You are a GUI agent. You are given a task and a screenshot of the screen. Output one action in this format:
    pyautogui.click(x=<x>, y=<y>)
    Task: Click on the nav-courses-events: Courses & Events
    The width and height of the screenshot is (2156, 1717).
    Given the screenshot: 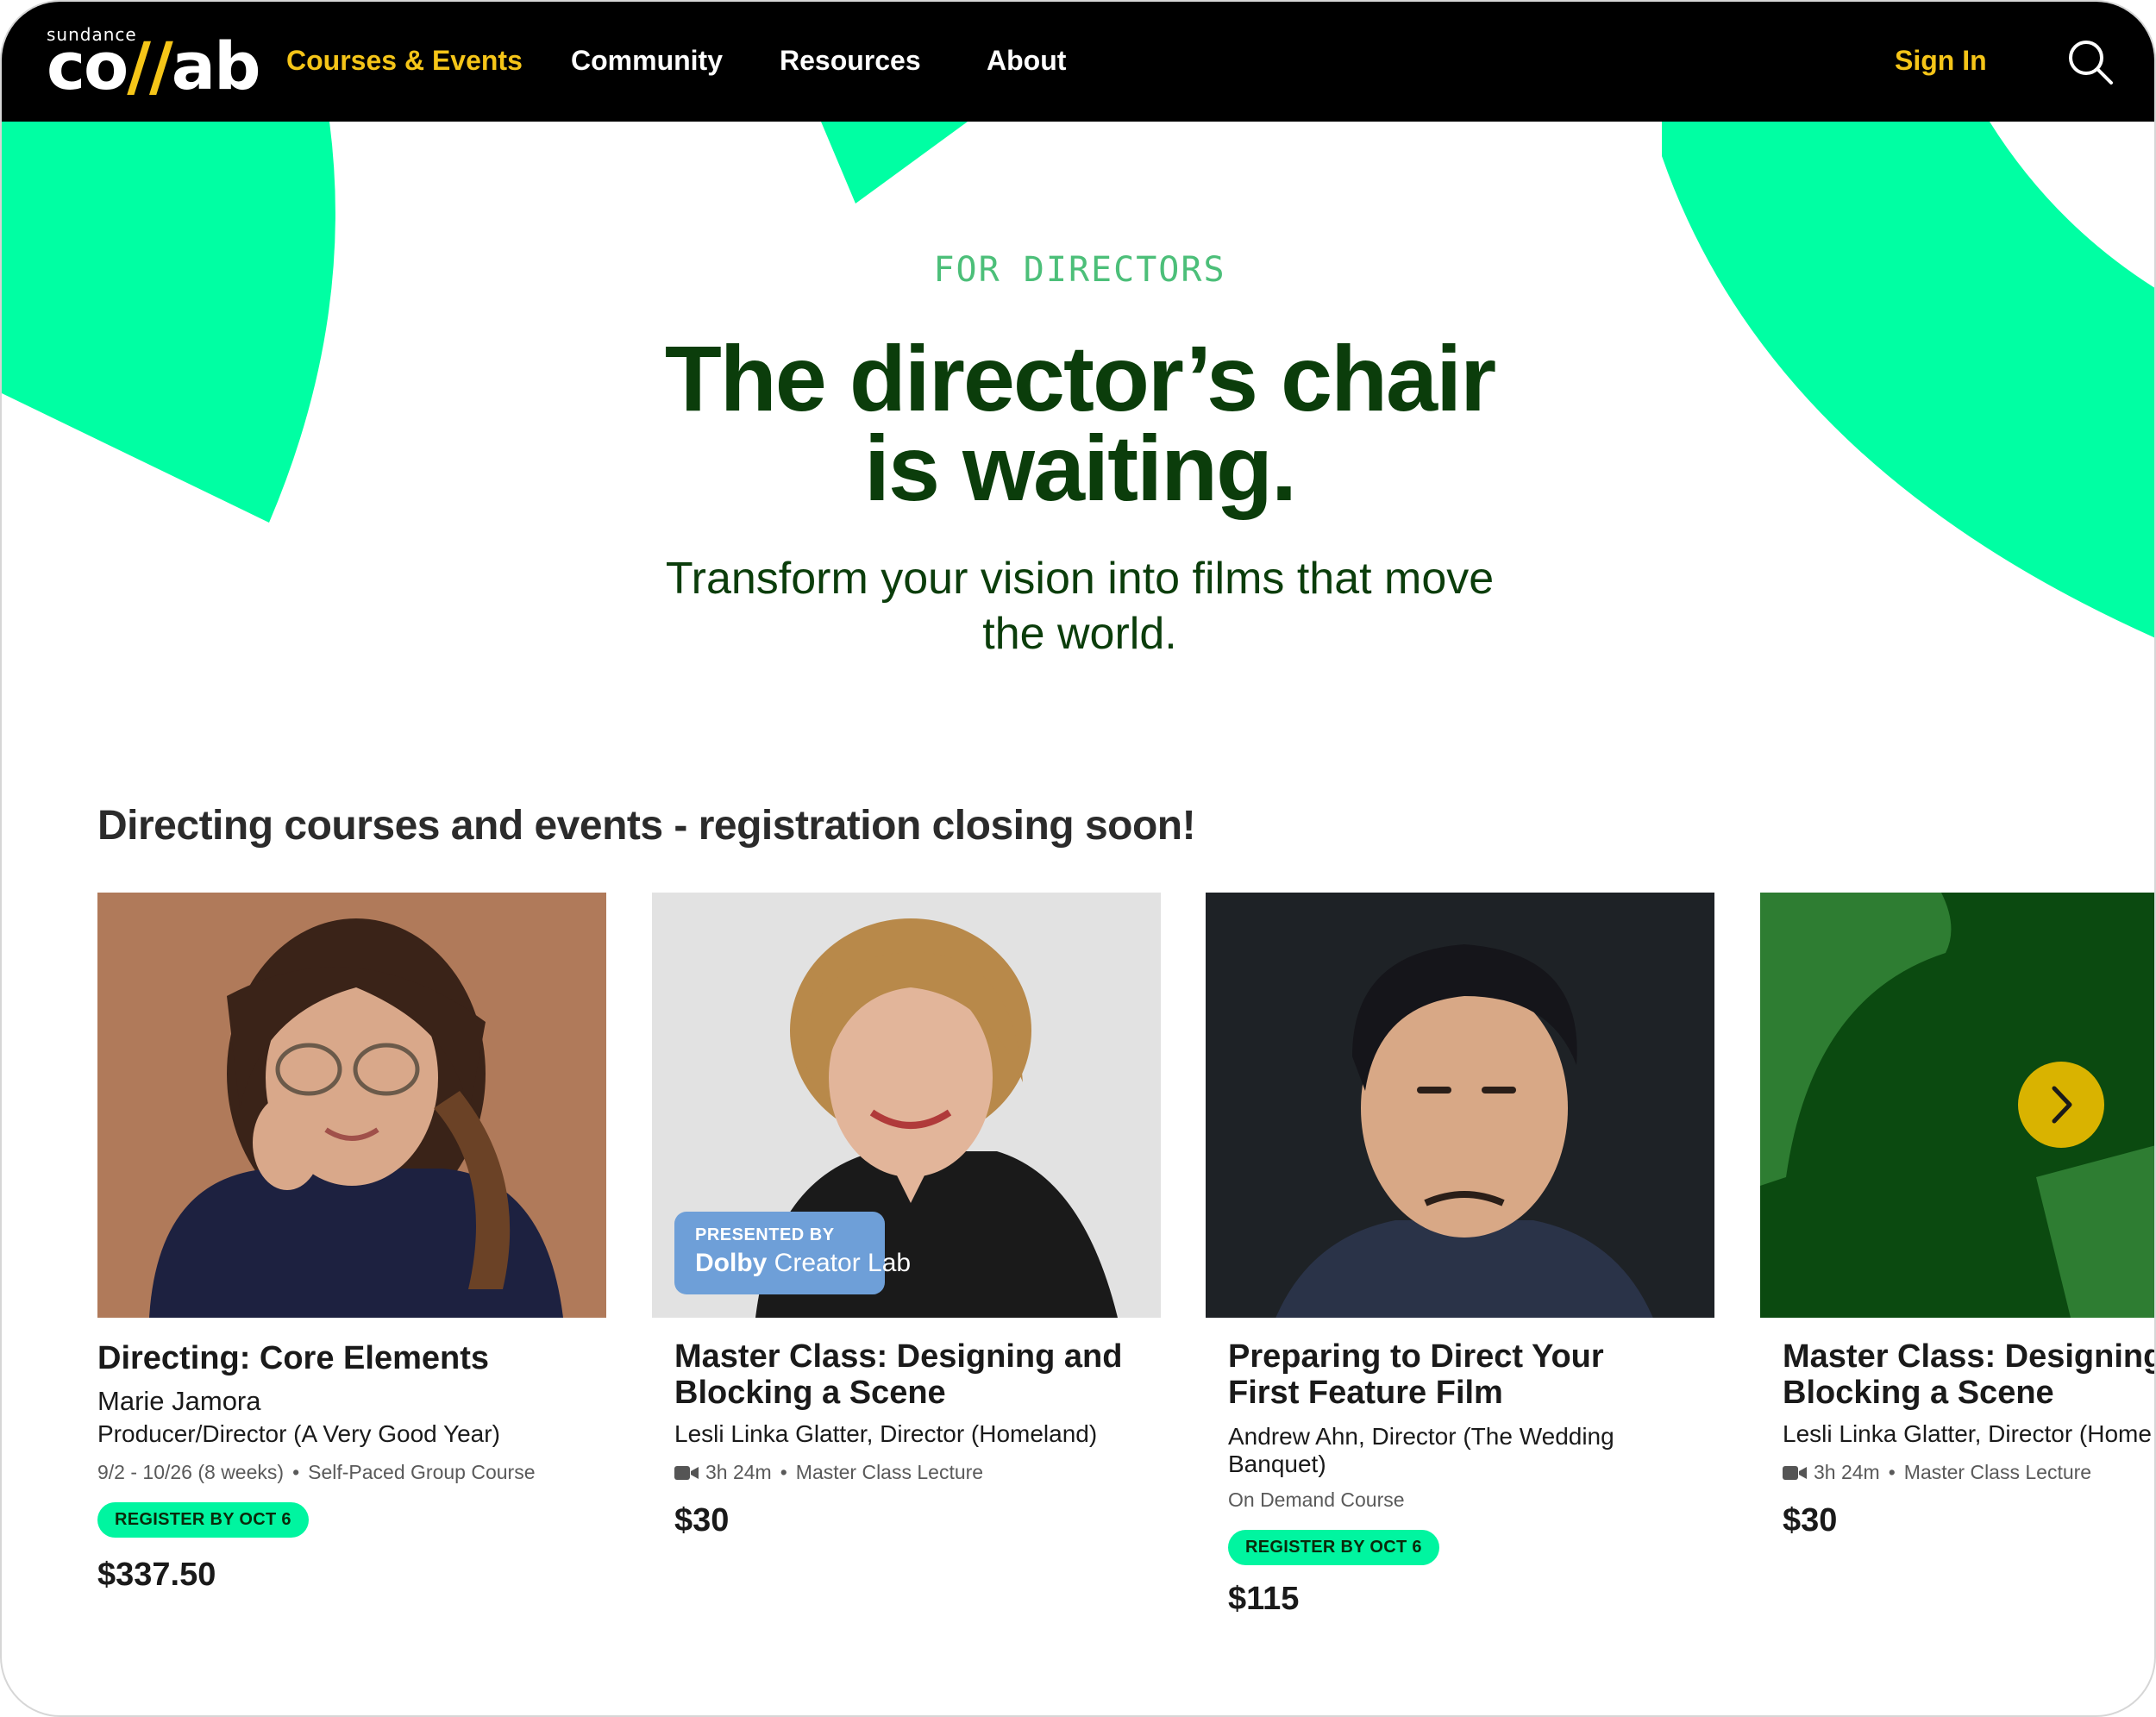 What is the action you would take?
    pyautogui.click(x=404, y=61)
    